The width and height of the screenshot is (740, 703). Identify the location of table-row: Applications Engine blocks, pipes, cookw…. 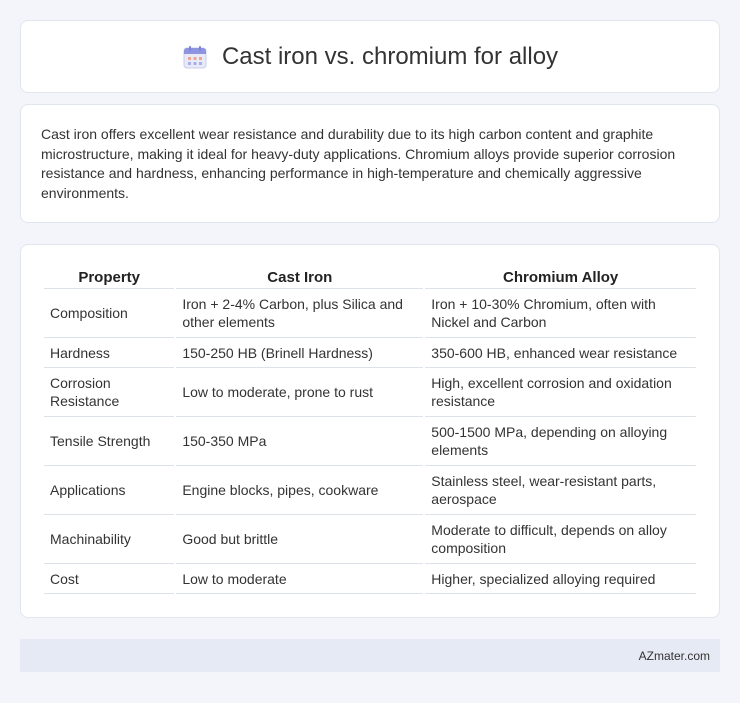
(370, 490).